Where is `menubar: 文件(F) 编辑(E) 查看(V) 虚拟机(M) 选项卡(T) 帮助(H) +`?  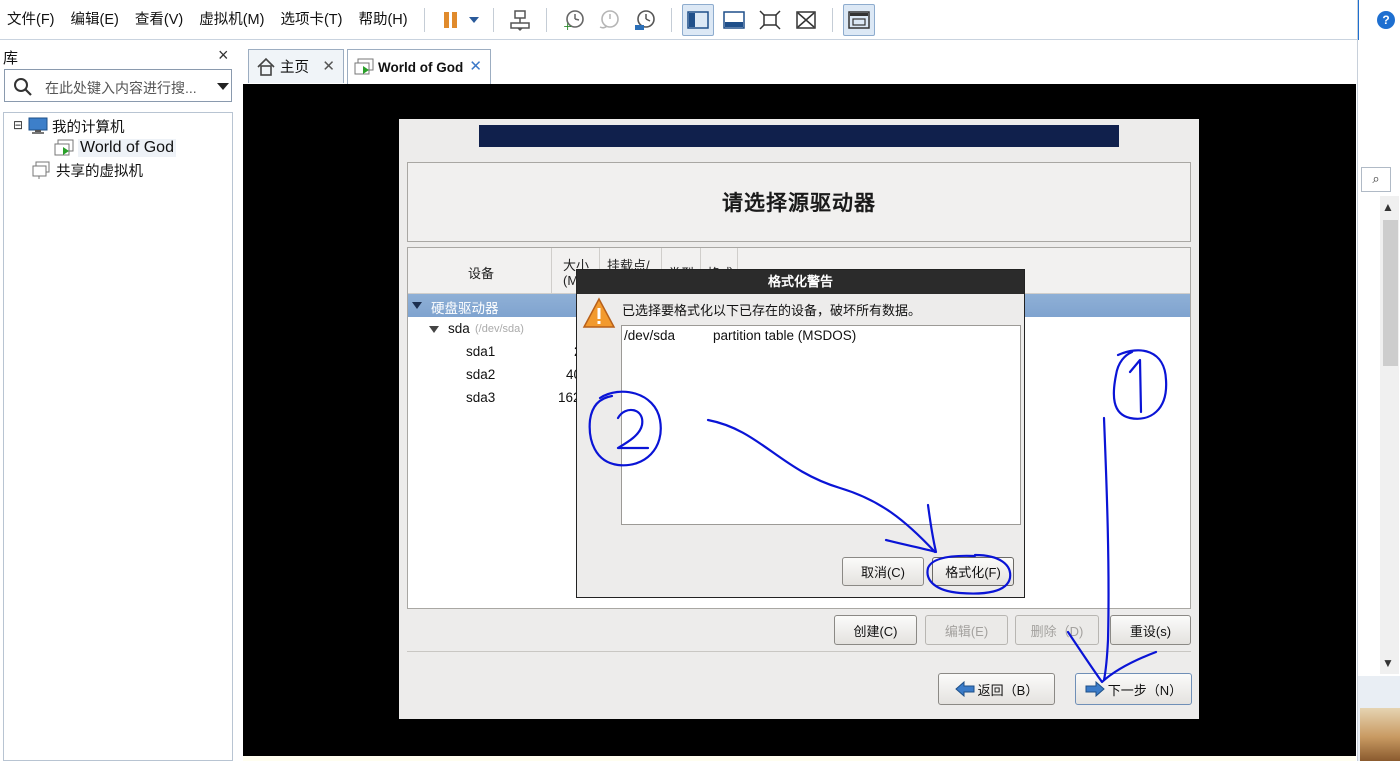 menubar: 文件(F) 编辑(E) 查看(V) 虚拟机(M) 选项卡(T) 帮助(H) + is located at coordinates (678, 20).